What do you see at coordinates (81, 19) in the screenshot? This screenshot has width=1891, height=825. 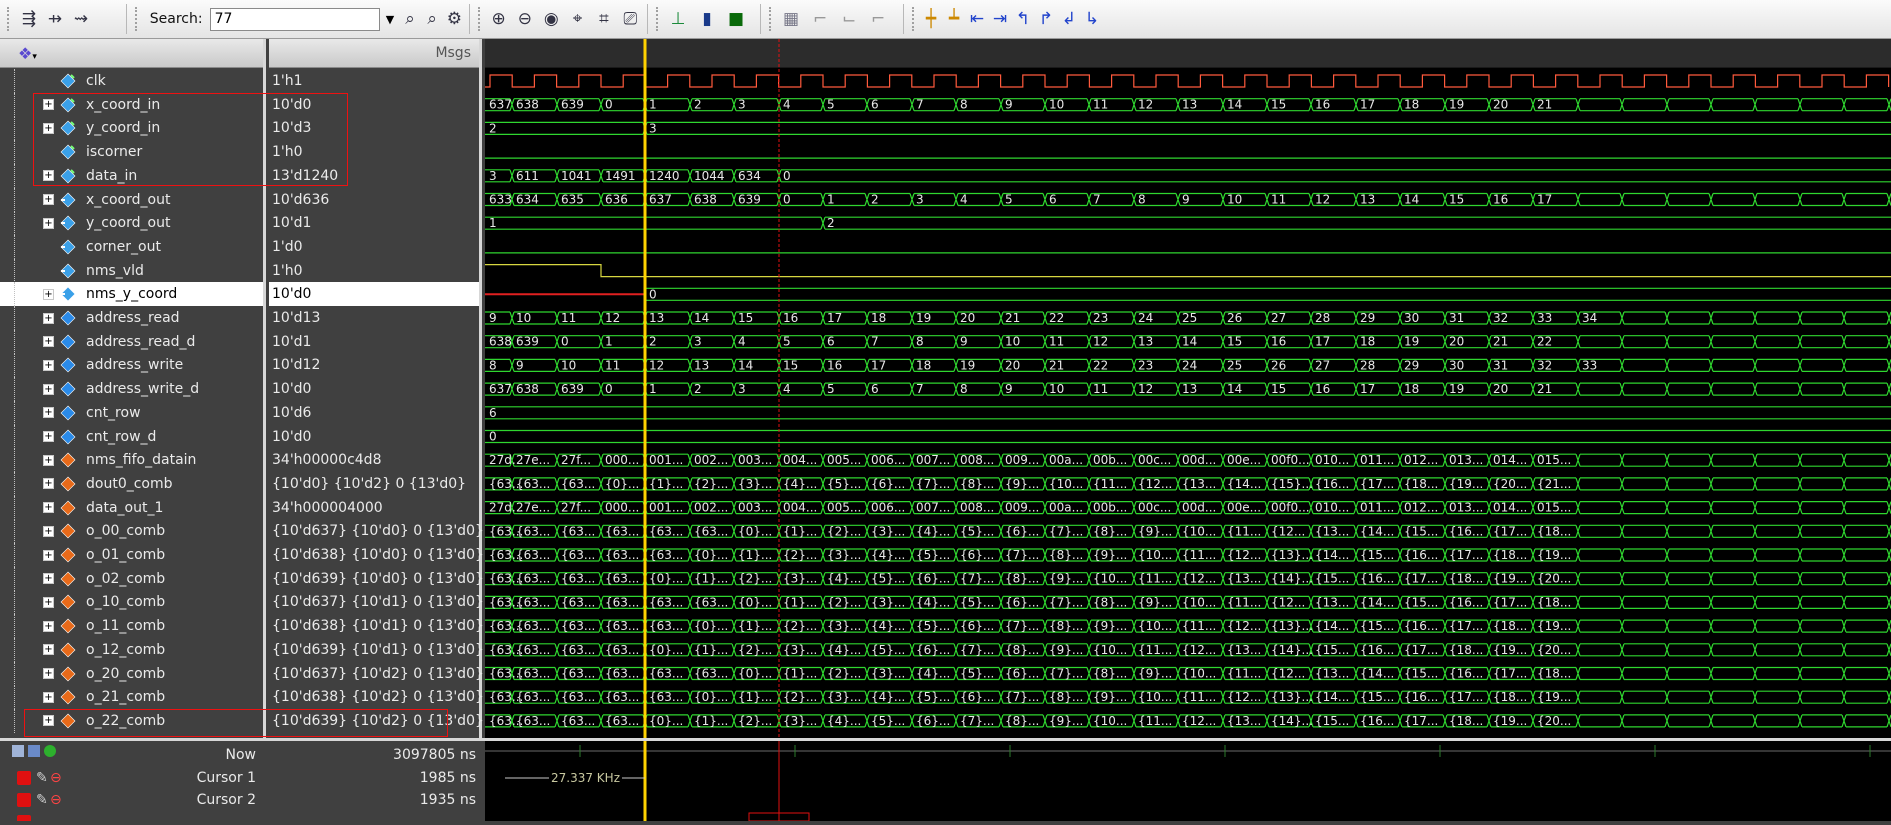 I see `find-signal-icon: ⇝` at bounding box center [81, 19].